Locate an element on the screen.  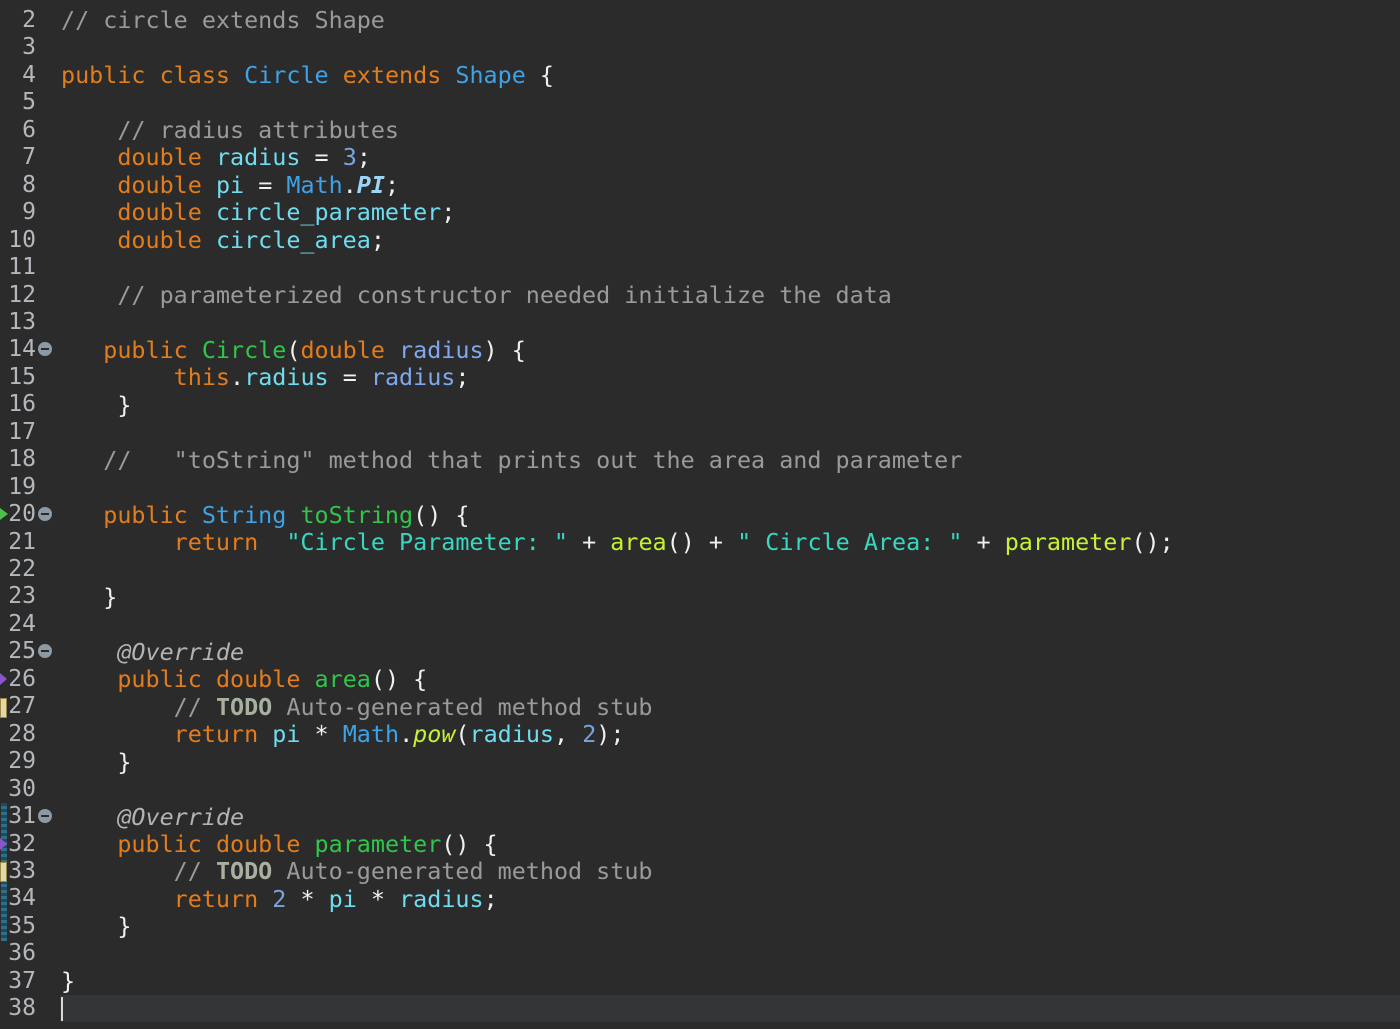
line-number: 29 is located at coordinates (22, 761).